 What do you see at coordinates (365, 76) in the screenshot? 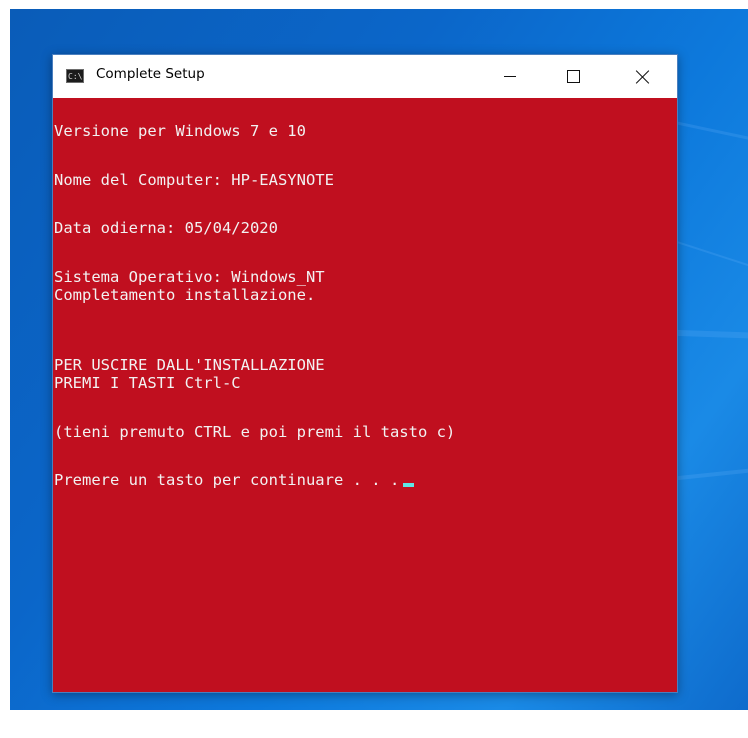
I see `title-bar: C:\. Complete Setup` at bounding box center [365, 76].